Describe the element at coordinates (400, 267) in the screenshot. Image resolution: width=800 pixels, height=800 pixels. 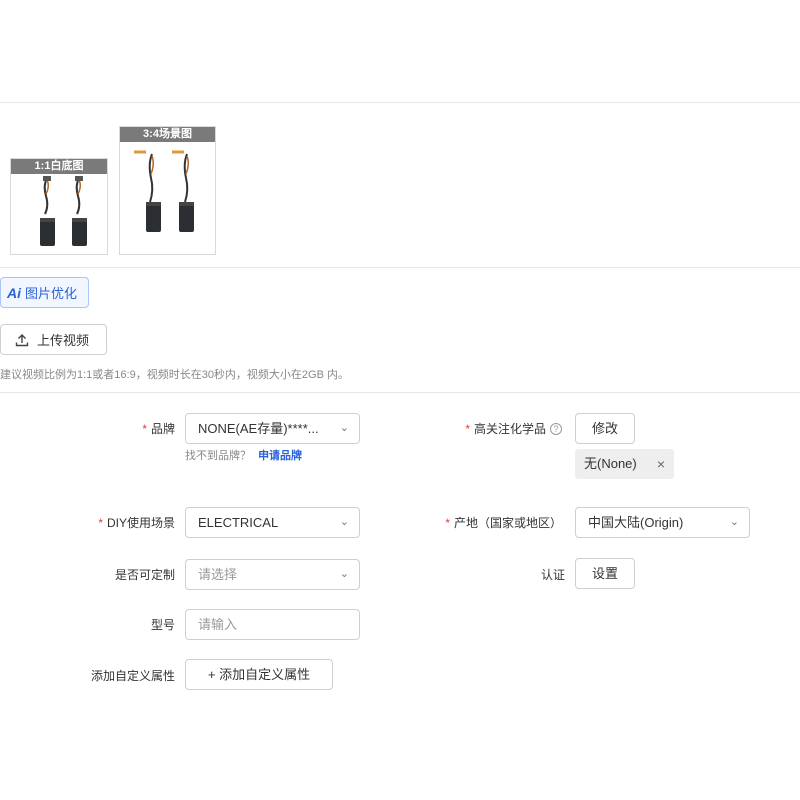
I see `image-section-divider` at that location.